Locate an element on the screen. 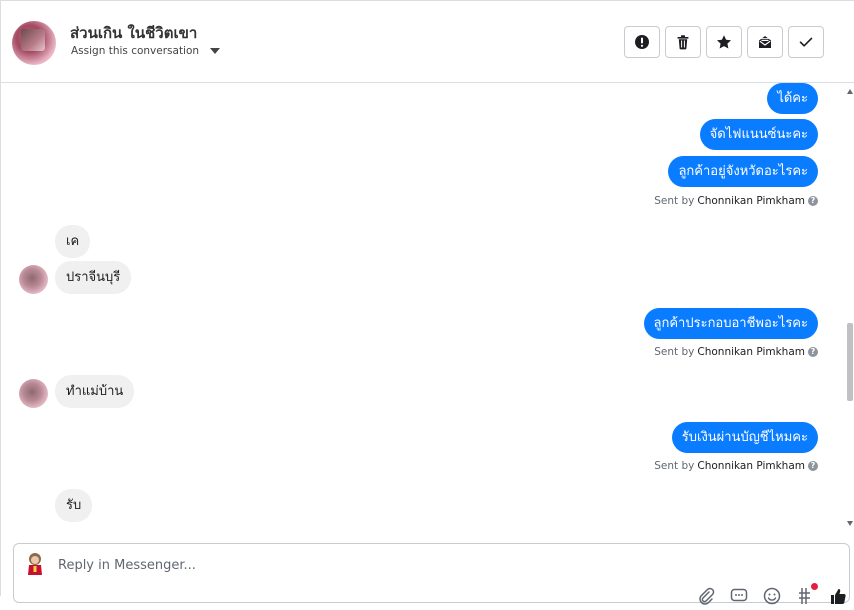 The image size is (854, 610). alert-circle-icon is located at coordinates (642, 42).